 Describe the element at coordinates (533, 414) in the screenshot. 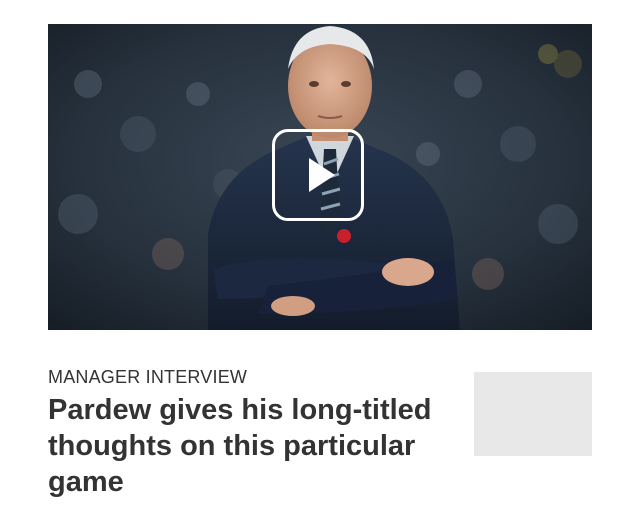

I see `thumbnail-placeholder` at that location.